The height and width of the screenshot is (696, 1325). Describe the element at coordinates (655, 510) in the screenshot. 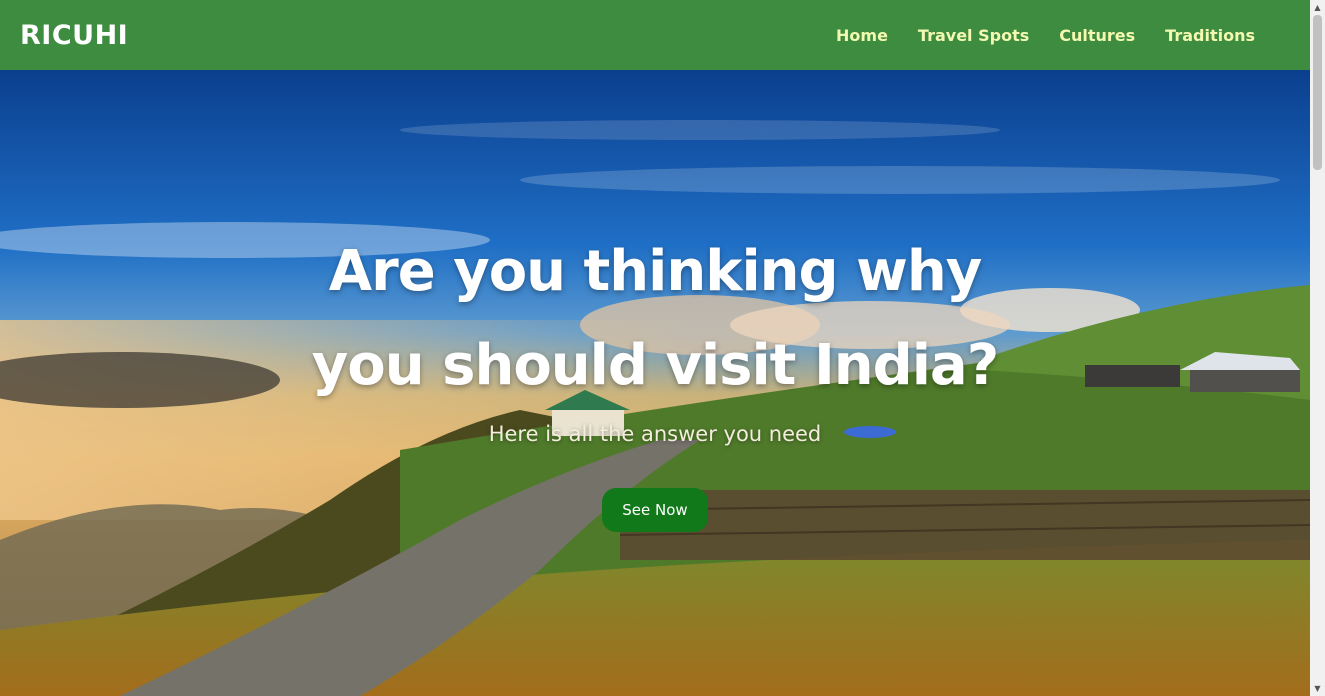

I see `see-now-button: See Now` at that location.